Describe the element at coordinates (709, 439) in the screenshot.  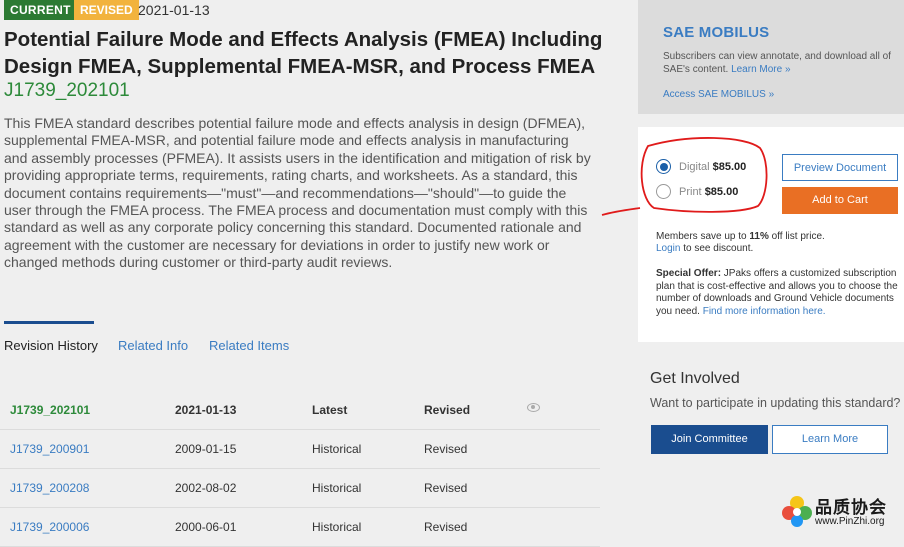
I see `join-committee-button: Join Committee` at that location.